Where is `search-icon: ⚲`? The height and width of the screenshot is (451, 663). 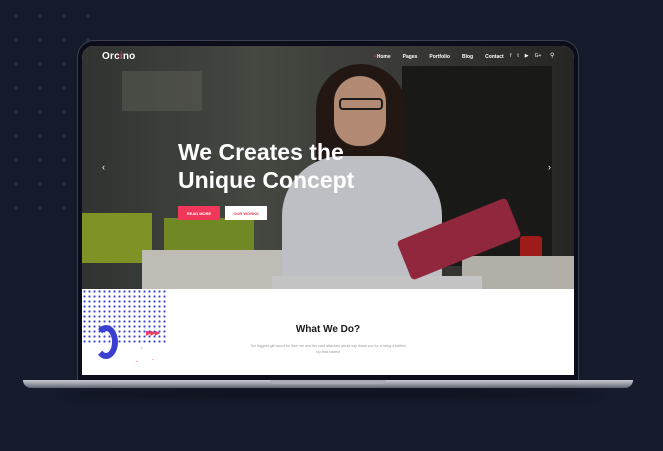
search-icon: ⚲ is located at coordinates (552, 55).